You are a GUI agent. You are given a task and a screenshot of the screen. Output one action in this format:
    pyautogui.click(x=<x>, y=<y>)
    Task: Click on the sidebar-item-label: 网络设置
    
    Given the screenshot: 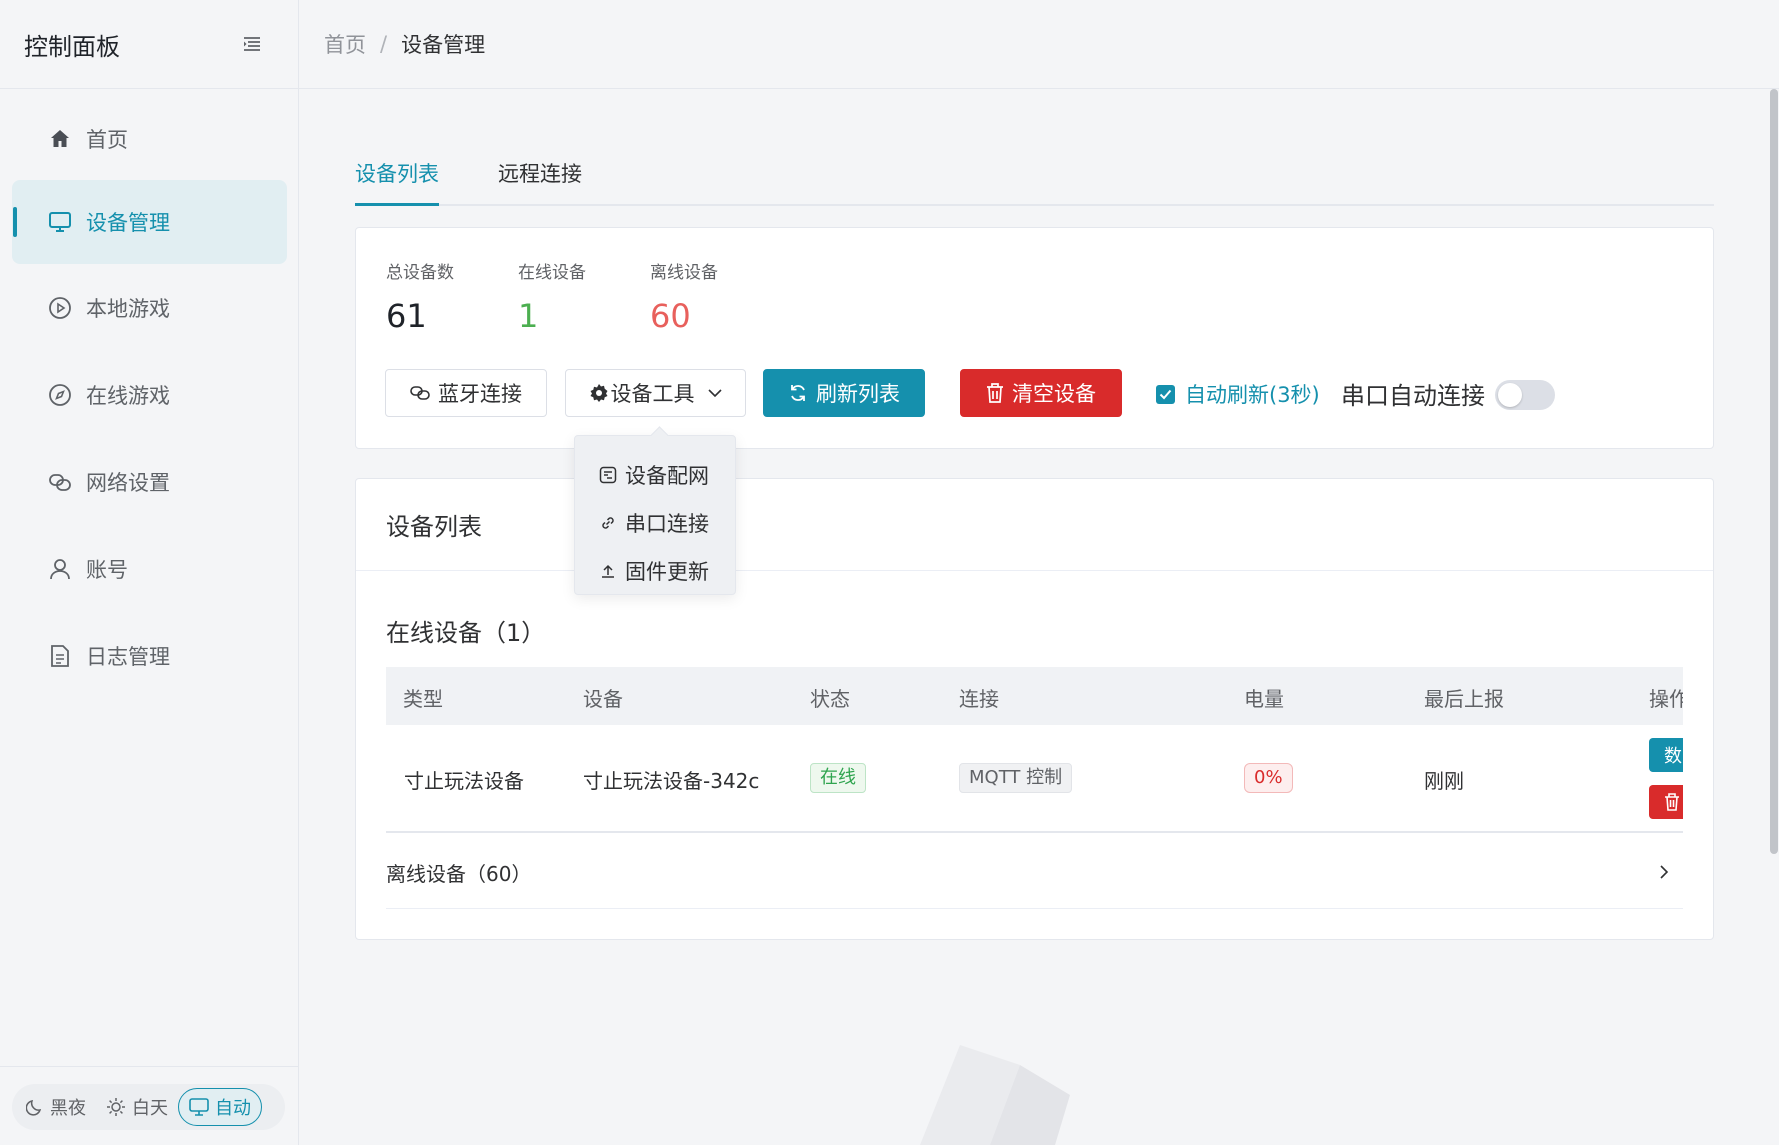 What is the action you would take?
    pyautogui.click(x=128, y=483)
    